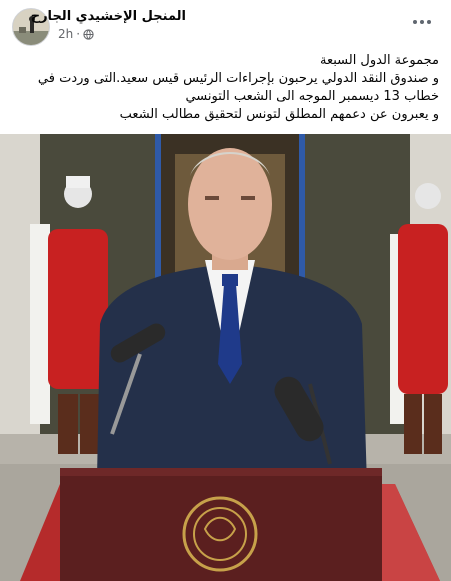  I want to click on post-time: 2h, so click(65, 34).